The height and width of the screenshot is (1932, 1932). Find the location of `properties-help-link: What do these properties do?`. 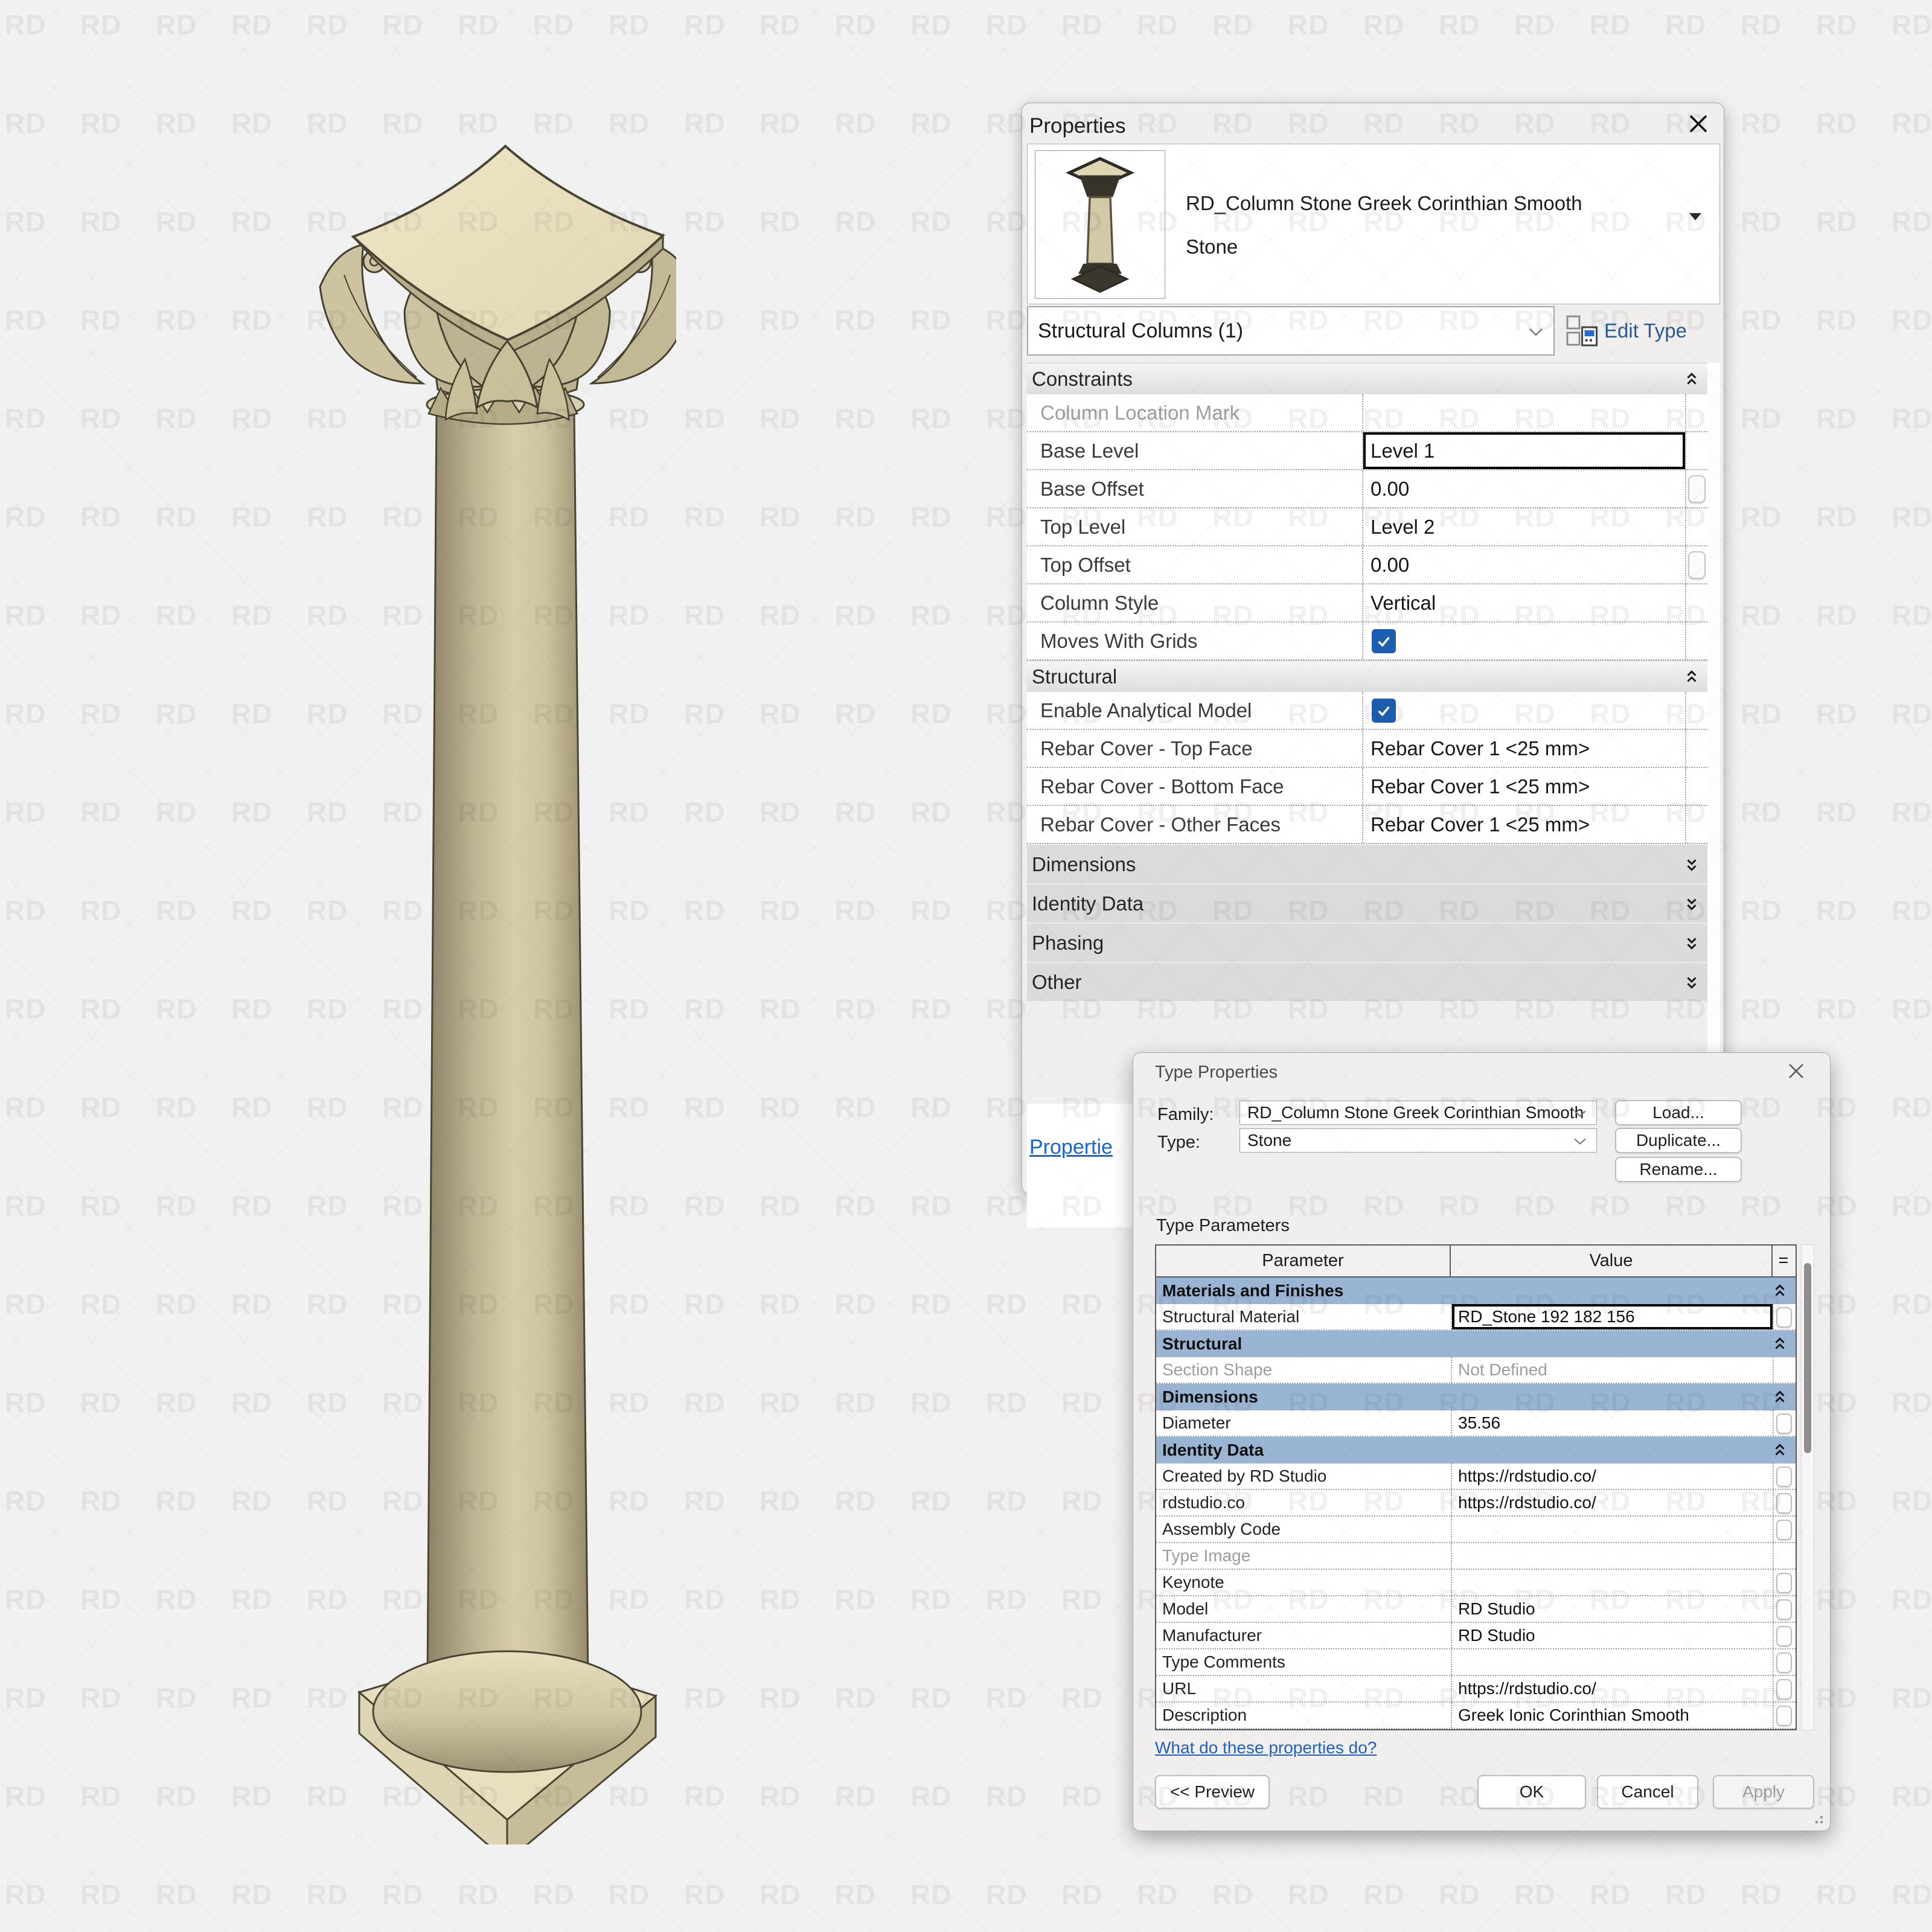

properties-help-link: What do these properties do? is located at coordinates (1266, 1748).